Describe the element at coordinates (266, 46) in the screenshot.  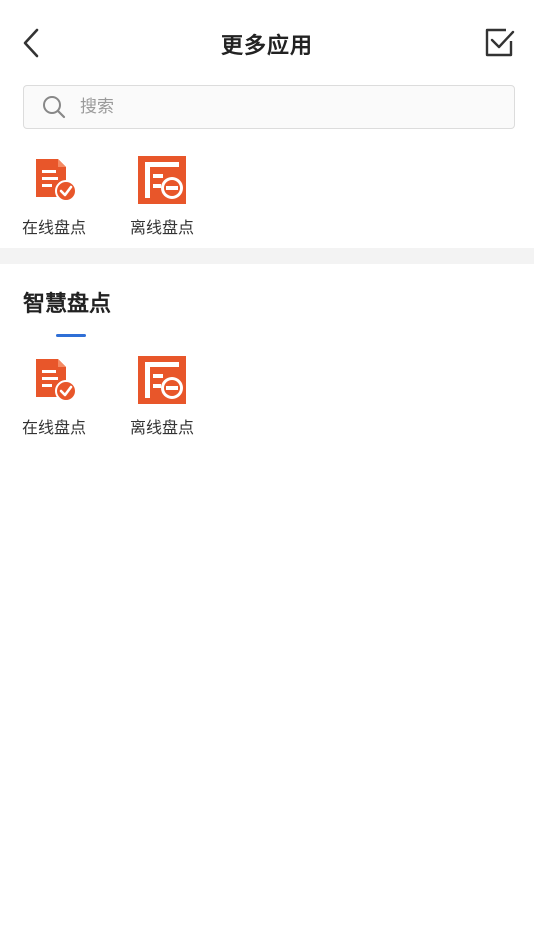
I see `page-title: 更多应用` at that location.